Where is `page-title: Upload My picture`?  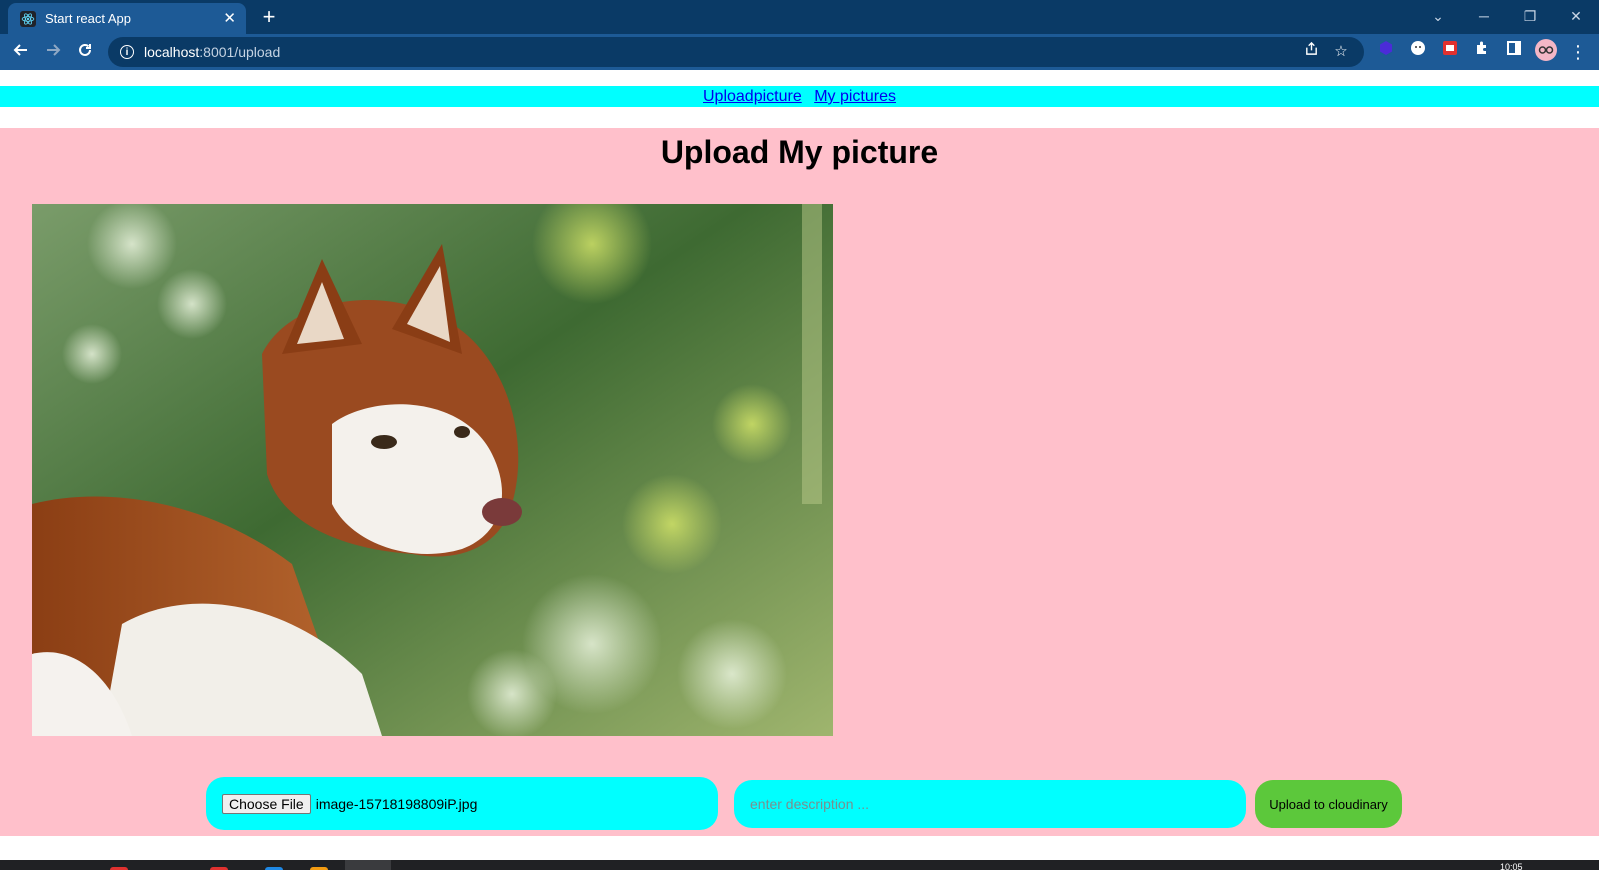
page-title: Upload My picture is located at coordinates (799, 151).